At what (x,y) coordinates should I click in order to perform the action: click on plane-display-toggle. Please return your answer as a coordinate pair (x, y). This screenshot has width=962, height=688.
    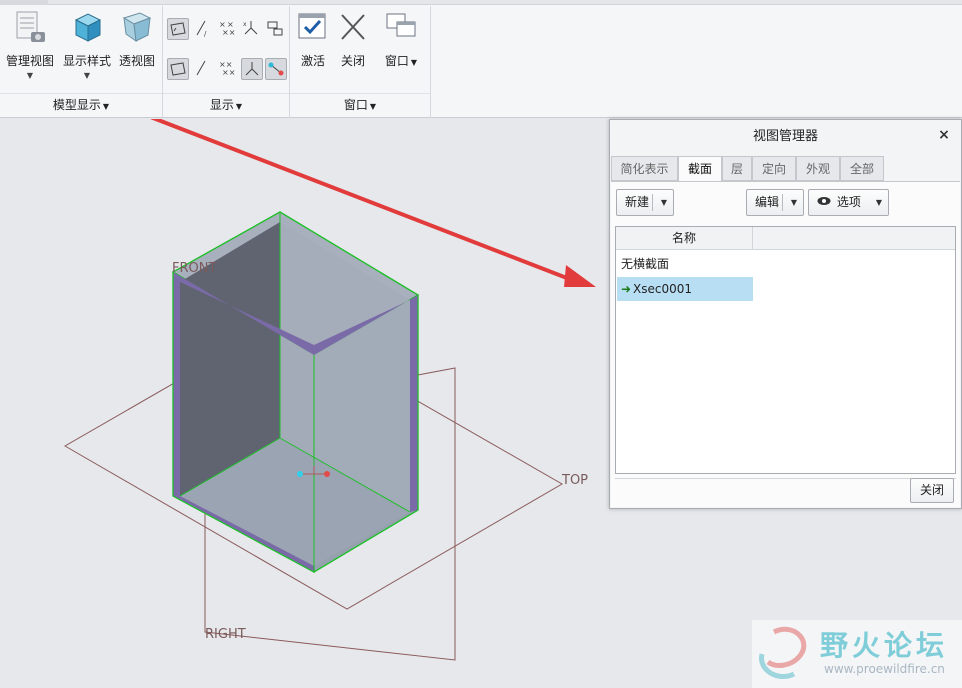
    Looking at the image, I should click on (178, 29).